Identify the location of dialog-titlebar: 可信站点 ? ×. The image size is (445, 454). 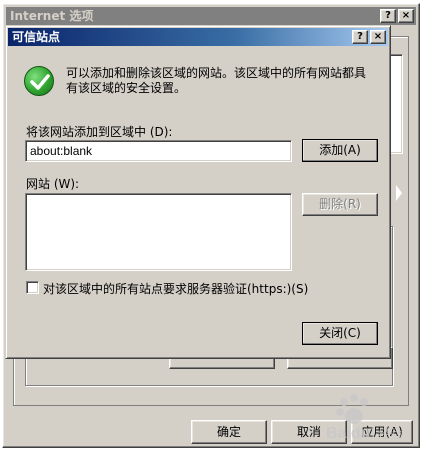
(198, 37).